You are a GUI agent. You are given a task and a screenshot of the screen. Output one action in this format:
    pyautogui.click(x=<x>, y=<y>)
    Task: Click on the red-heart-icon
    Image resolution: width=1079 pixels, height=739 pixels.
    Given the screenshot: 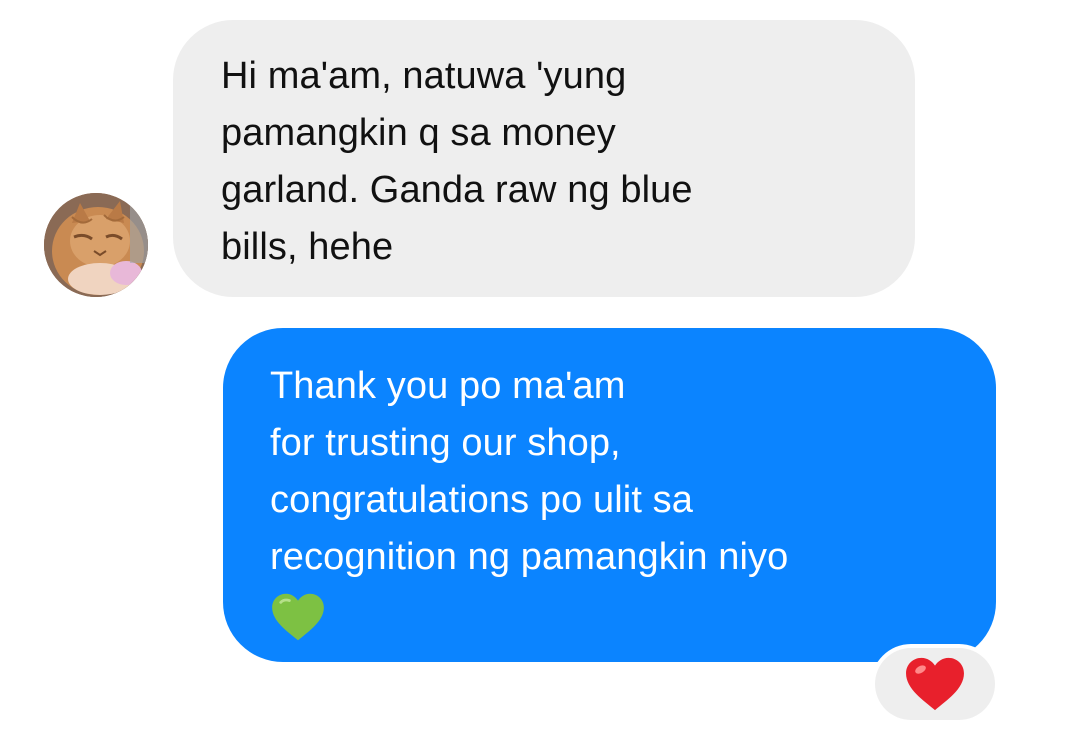 What is the action you would take?
    pyautogui.click(x=935, y=684)
    